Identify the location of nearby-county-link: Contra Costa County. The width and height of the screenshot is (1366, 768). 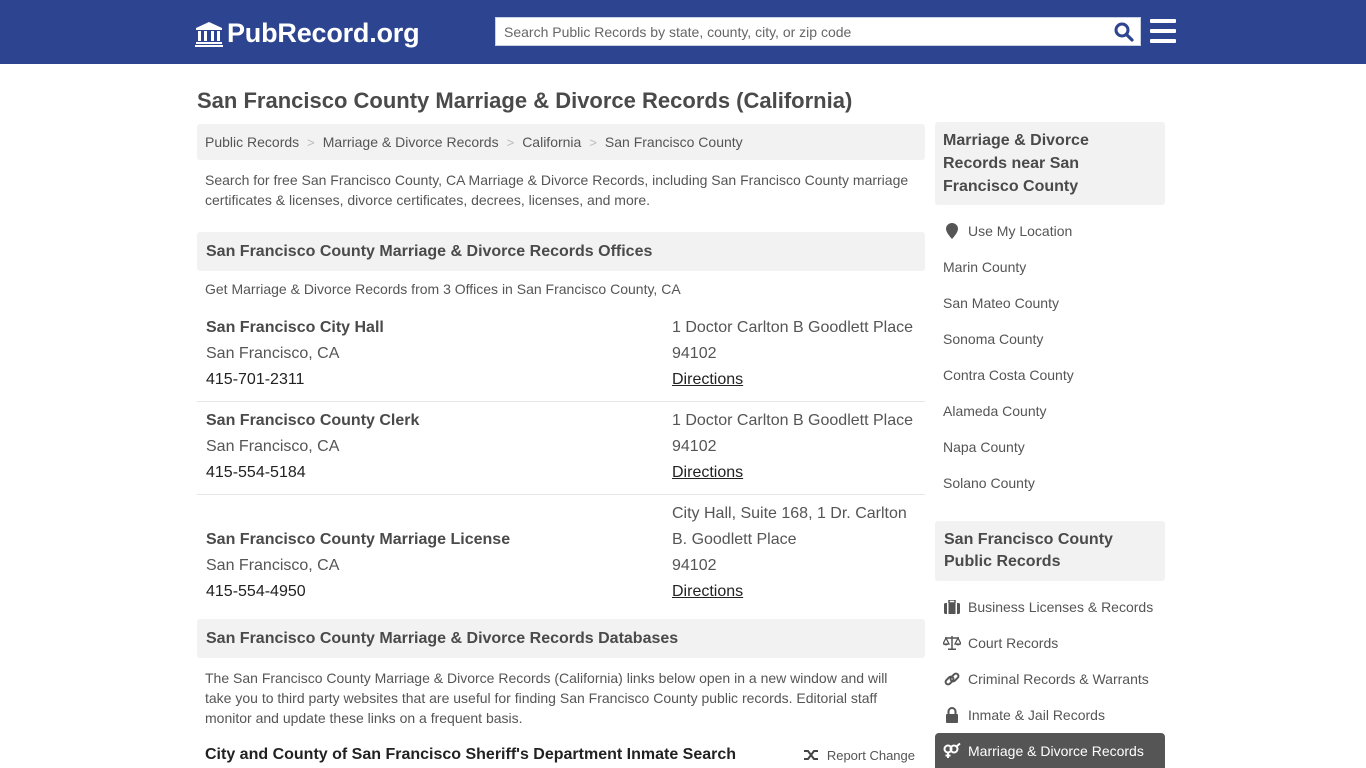
(1050, 375).